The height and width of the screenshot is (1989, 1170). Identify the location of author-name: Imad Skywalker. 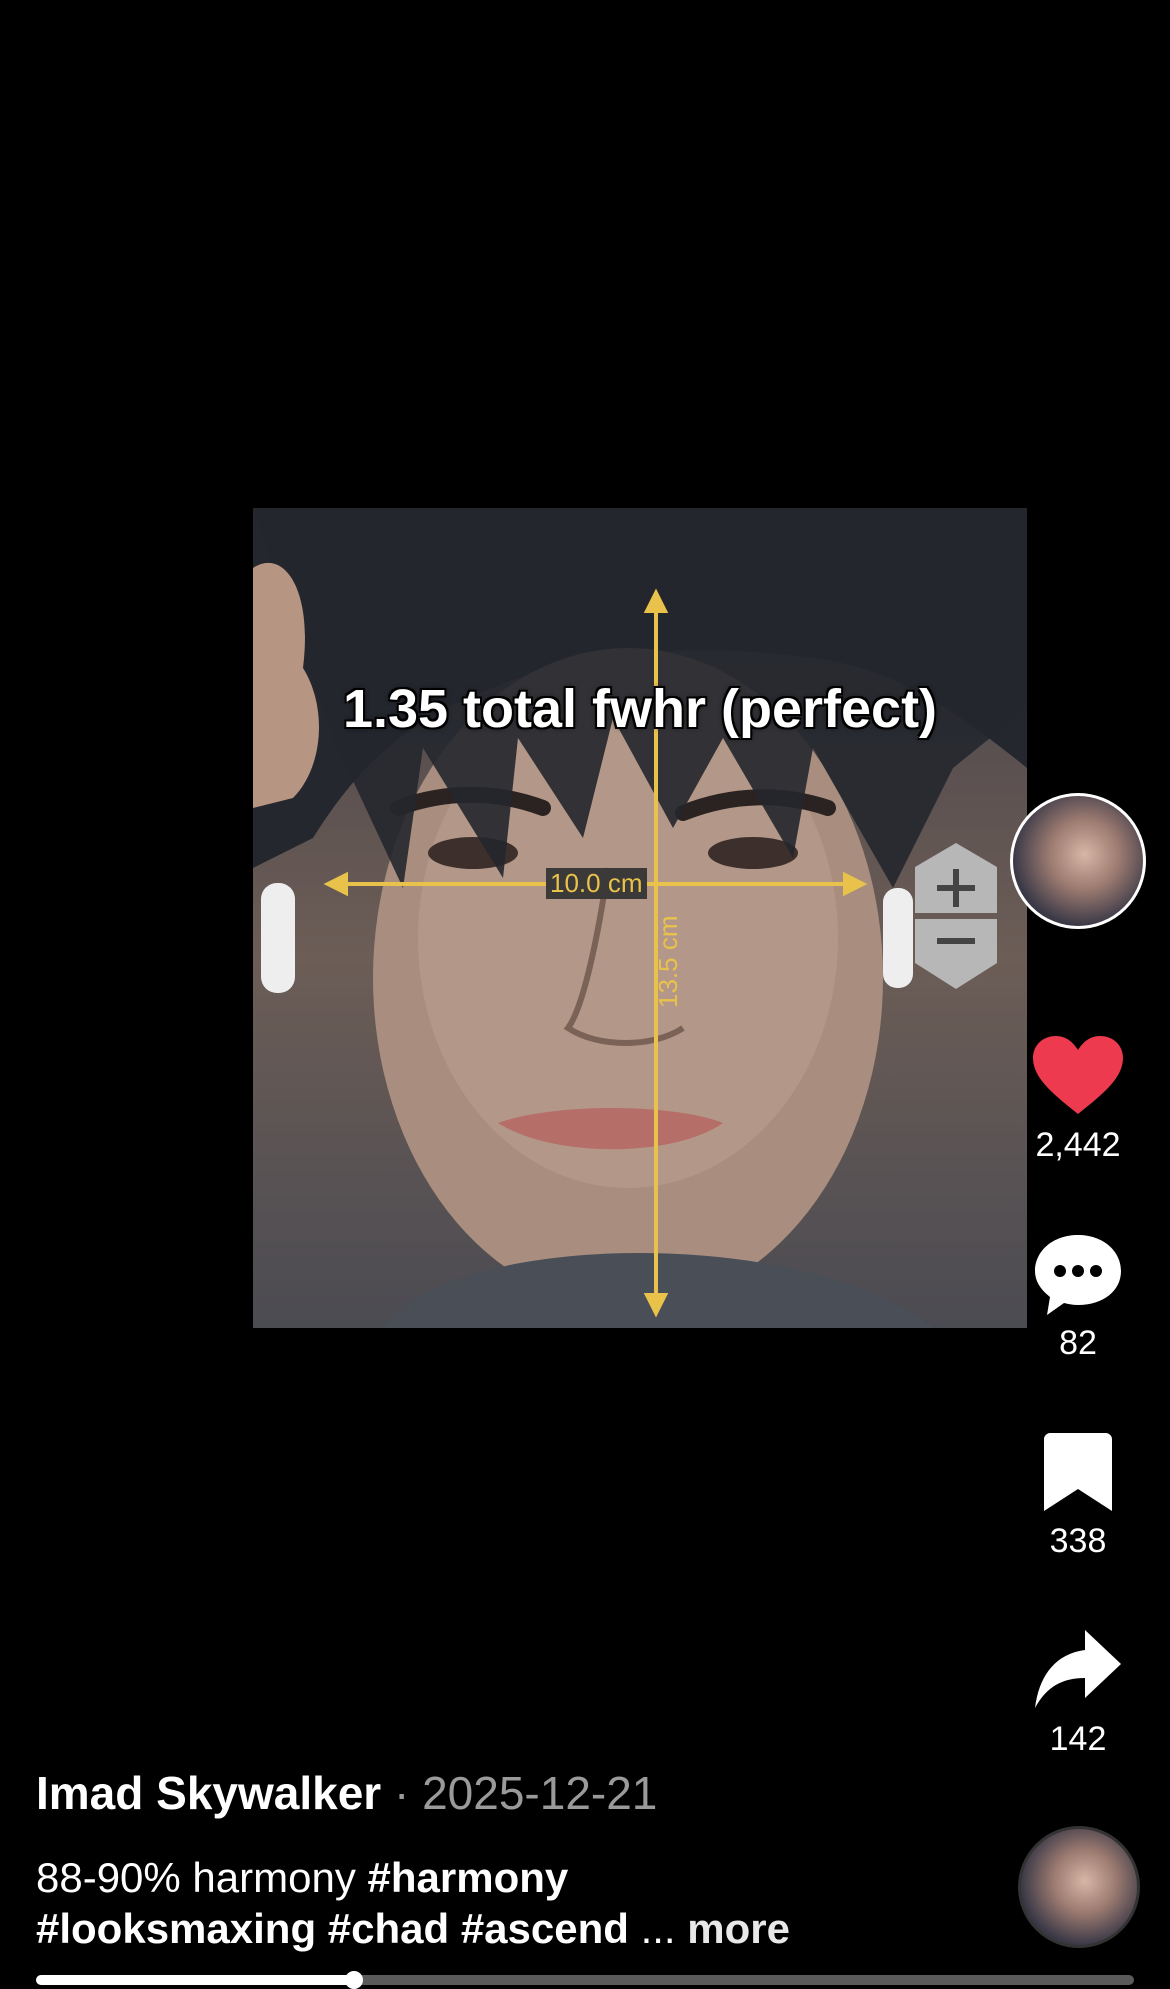
(208, 1793).